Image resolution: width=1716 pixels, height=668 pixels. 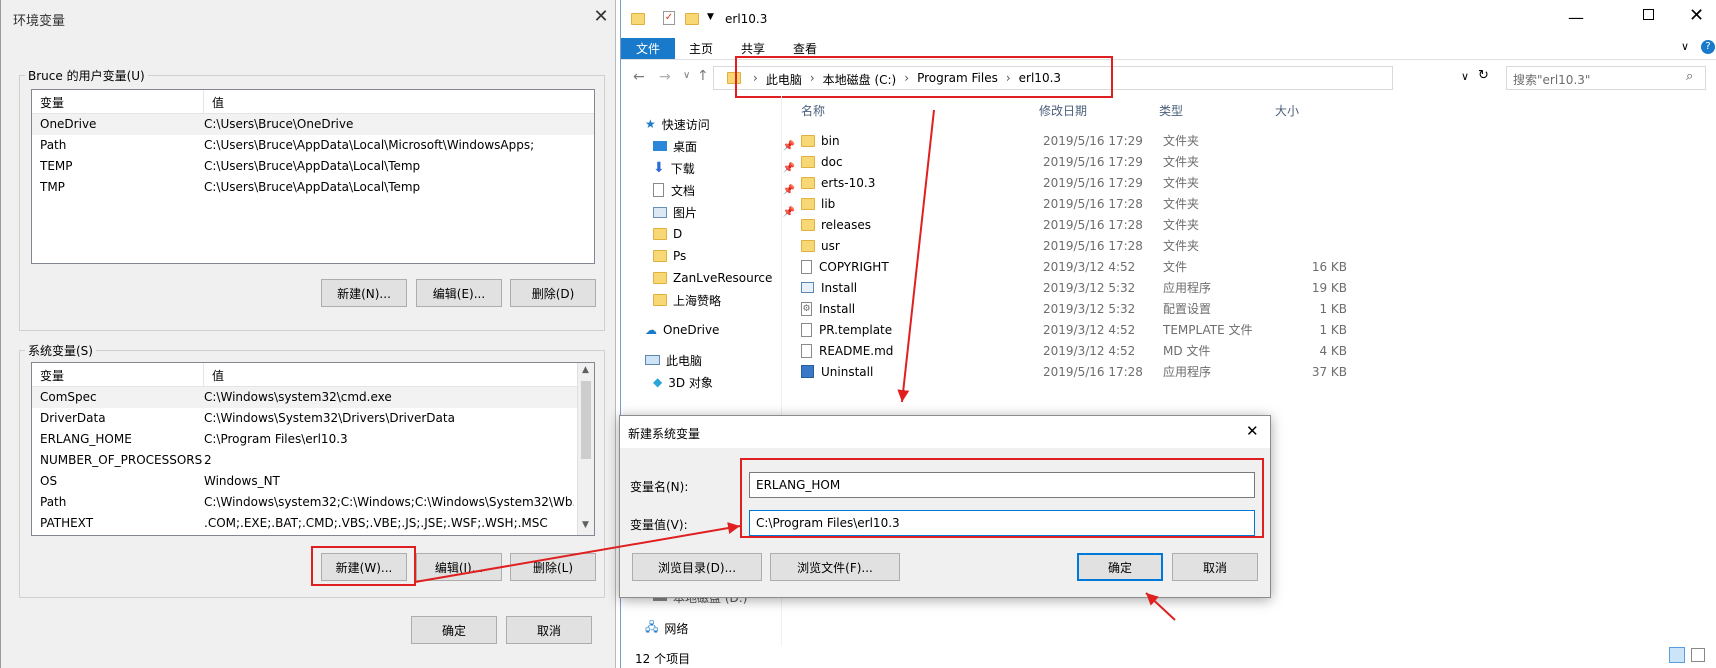 What do you see at coordinates (313, 481) in the screenshot?
I see `table-row: OS Windows_NT` at bounding box center [313, 481].